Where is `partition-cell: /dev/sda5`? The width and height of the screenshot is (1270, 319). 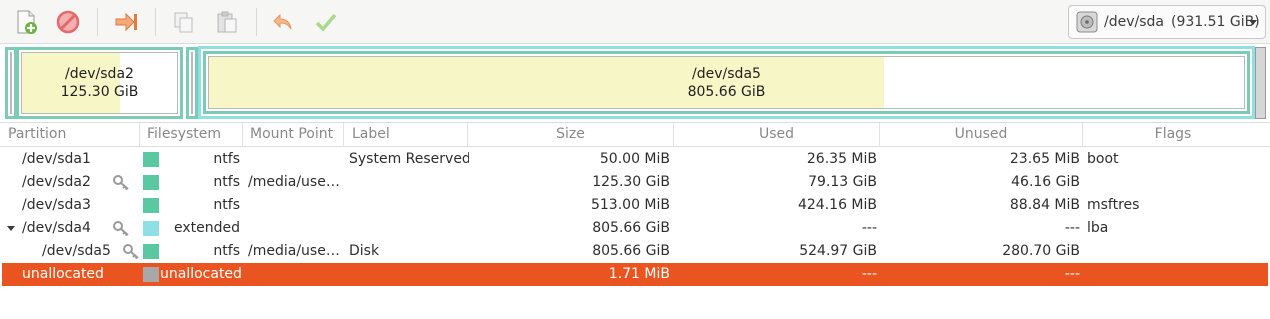 partition-cell: /dev/sda5 is located at coordinates (76, 251).